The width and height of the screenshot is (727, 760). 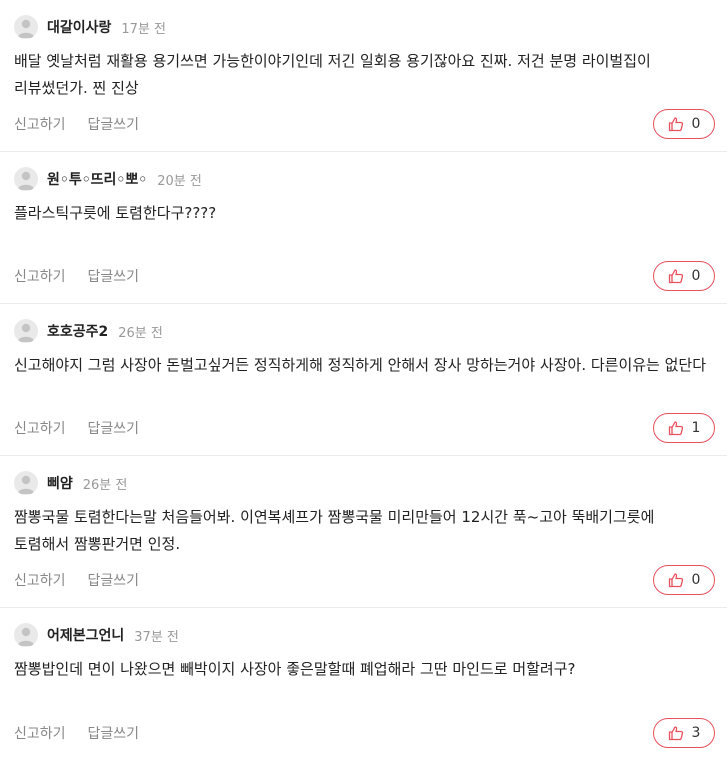 What do you see at coordinates (79, 27) in the screenshot?
I see `comment-nickname: 대갈이사랑` at bounding box center [79, 27].